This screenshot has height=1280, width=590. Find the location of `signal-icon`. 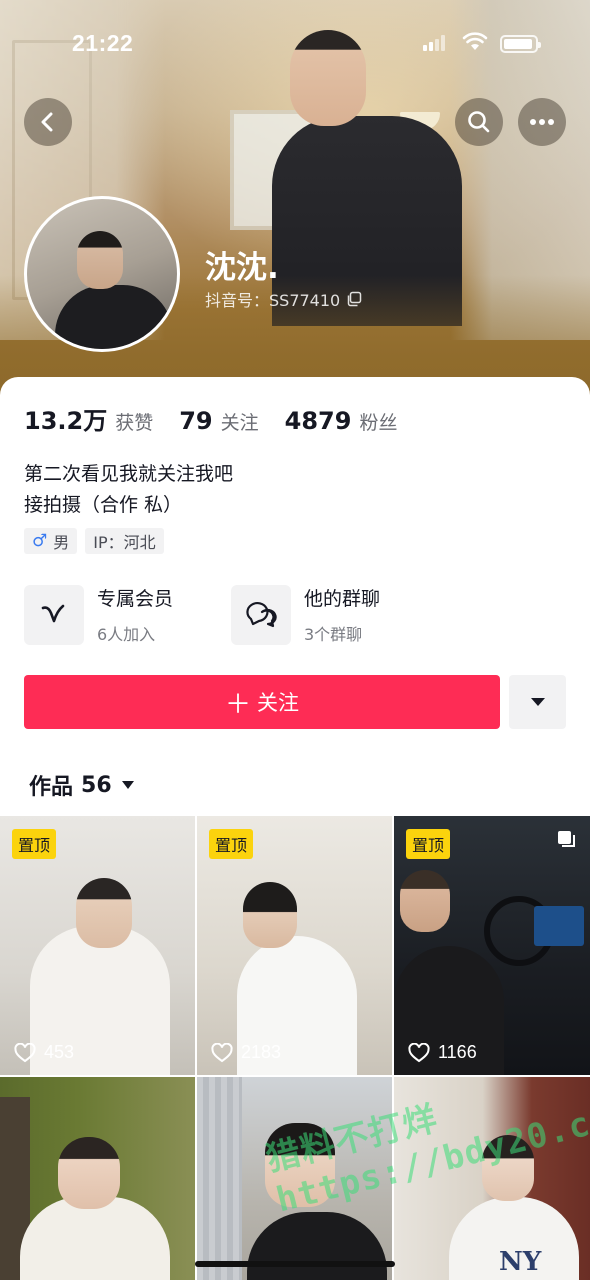

signal-icon is located at coordinates (435, 43).